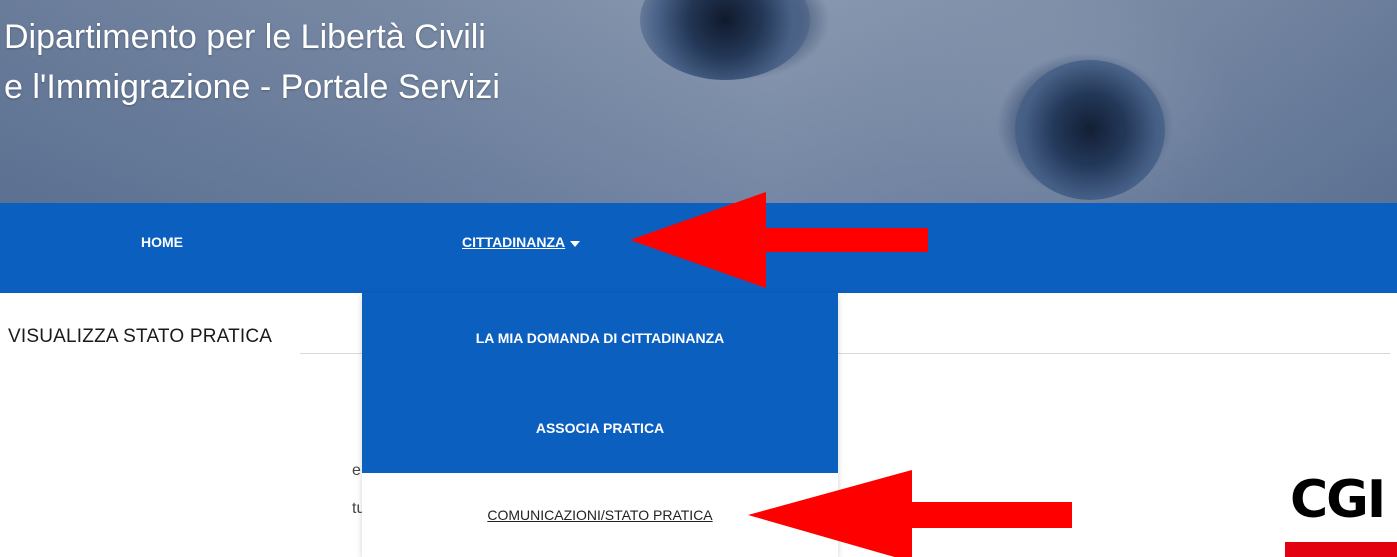 Image resolution: width=1397 pixels, height=557 pixels. I want to click on nav-cittadinanza-label: CITTADINANZA, so click(514, 242).